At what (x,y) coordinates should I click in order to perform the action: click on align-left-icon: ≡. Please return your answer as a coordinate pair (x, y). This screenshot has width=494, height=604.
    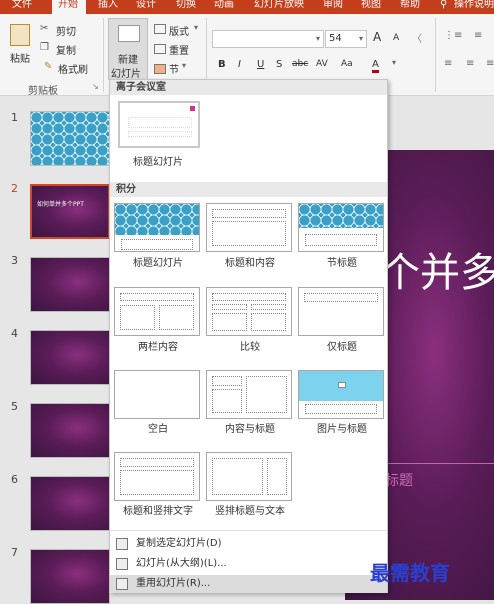
    Looking at the image, I should click on (448, 63).